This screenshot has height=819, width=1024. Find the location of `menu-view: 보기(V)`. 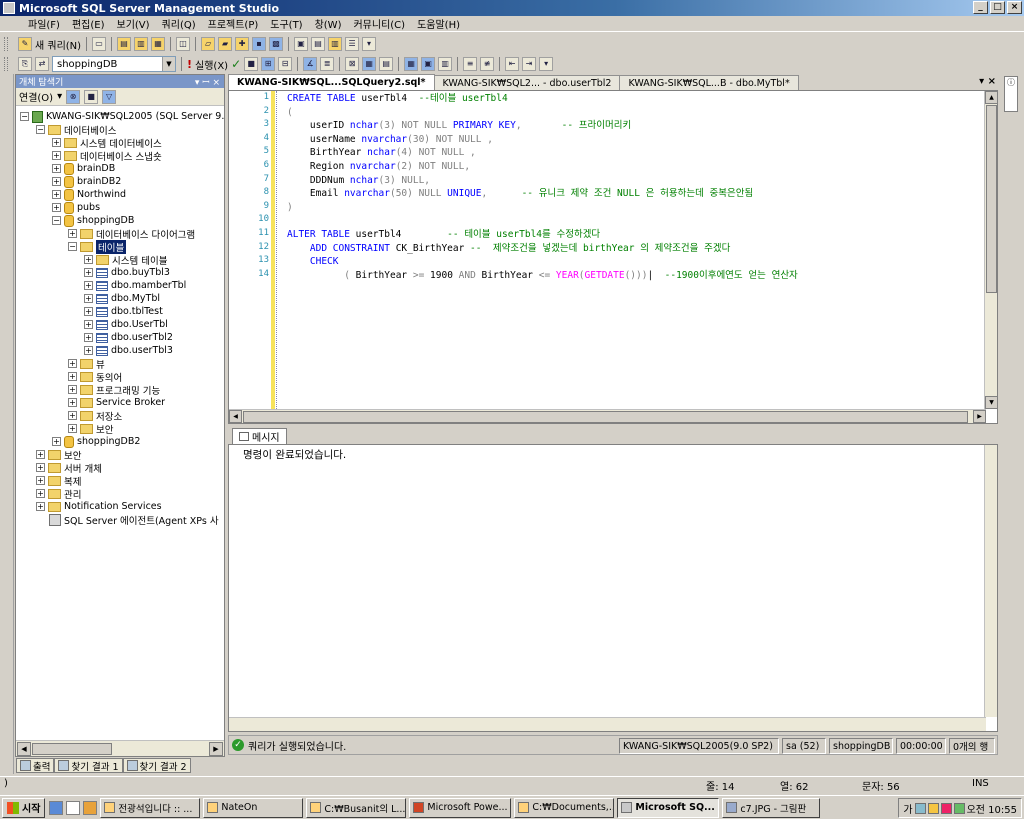

menu-view: 보기(V) is located at coordinates (133, 23).